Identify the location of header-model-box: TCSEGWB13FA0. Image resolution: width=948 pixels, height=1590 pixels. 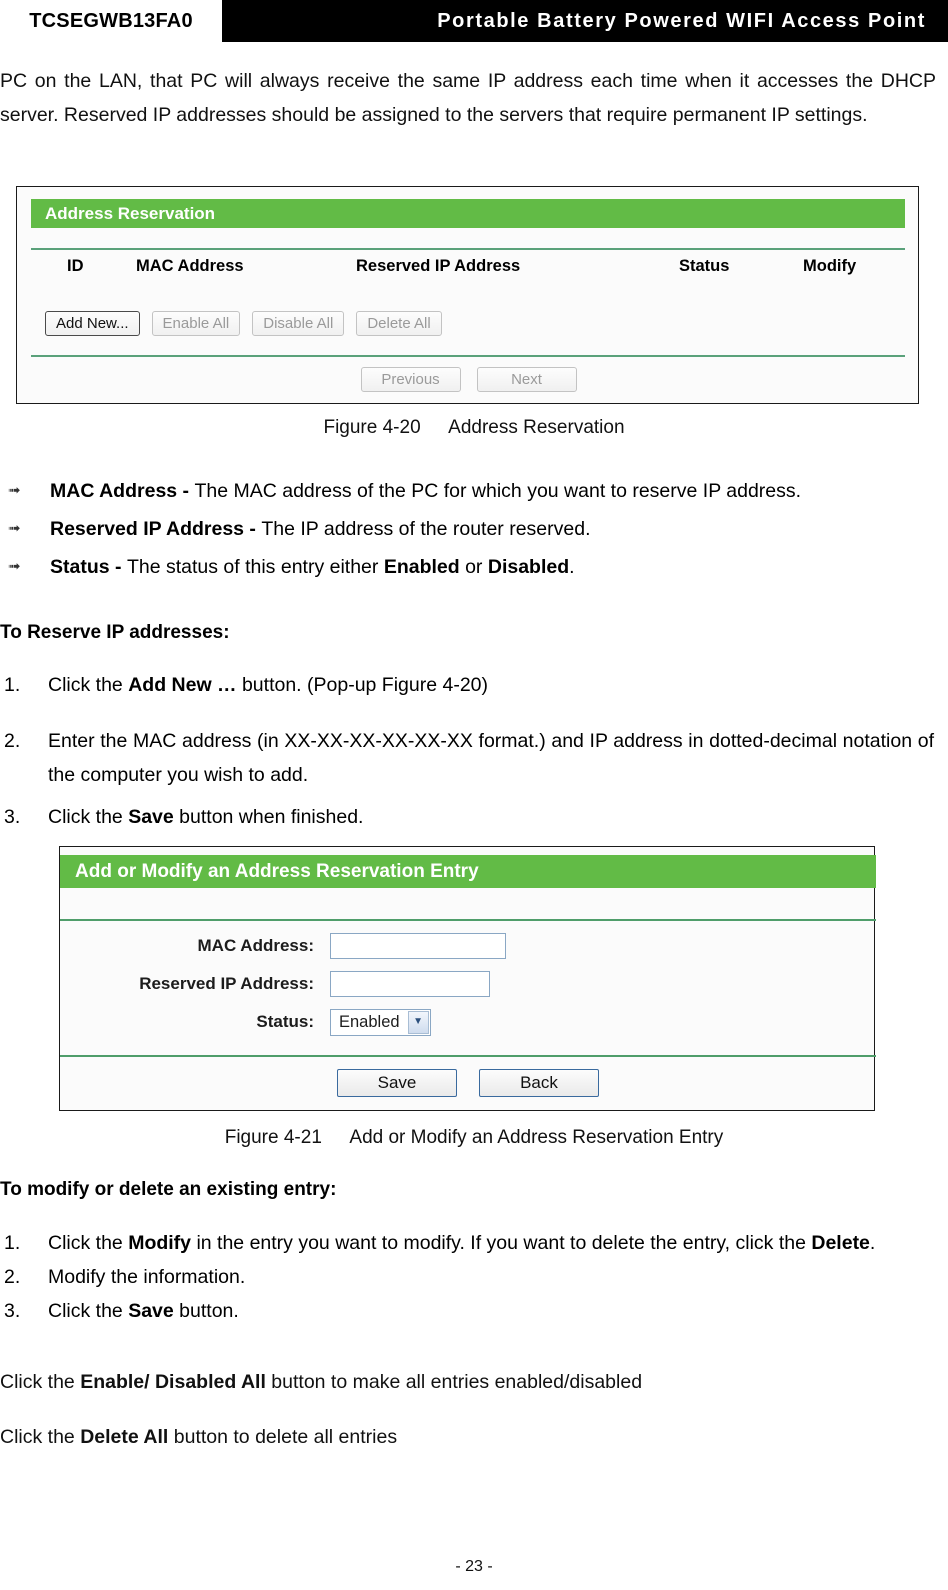
(111, 21).